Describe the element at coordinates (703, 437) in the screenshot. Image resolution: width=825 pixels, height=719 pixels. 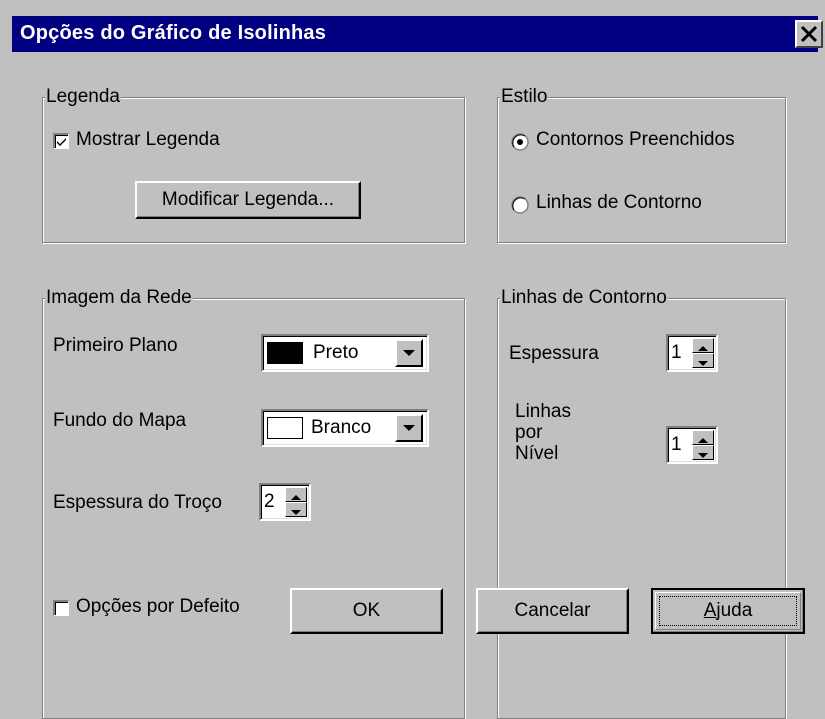
I see `lines-per-level-spin-up-button` at that location.